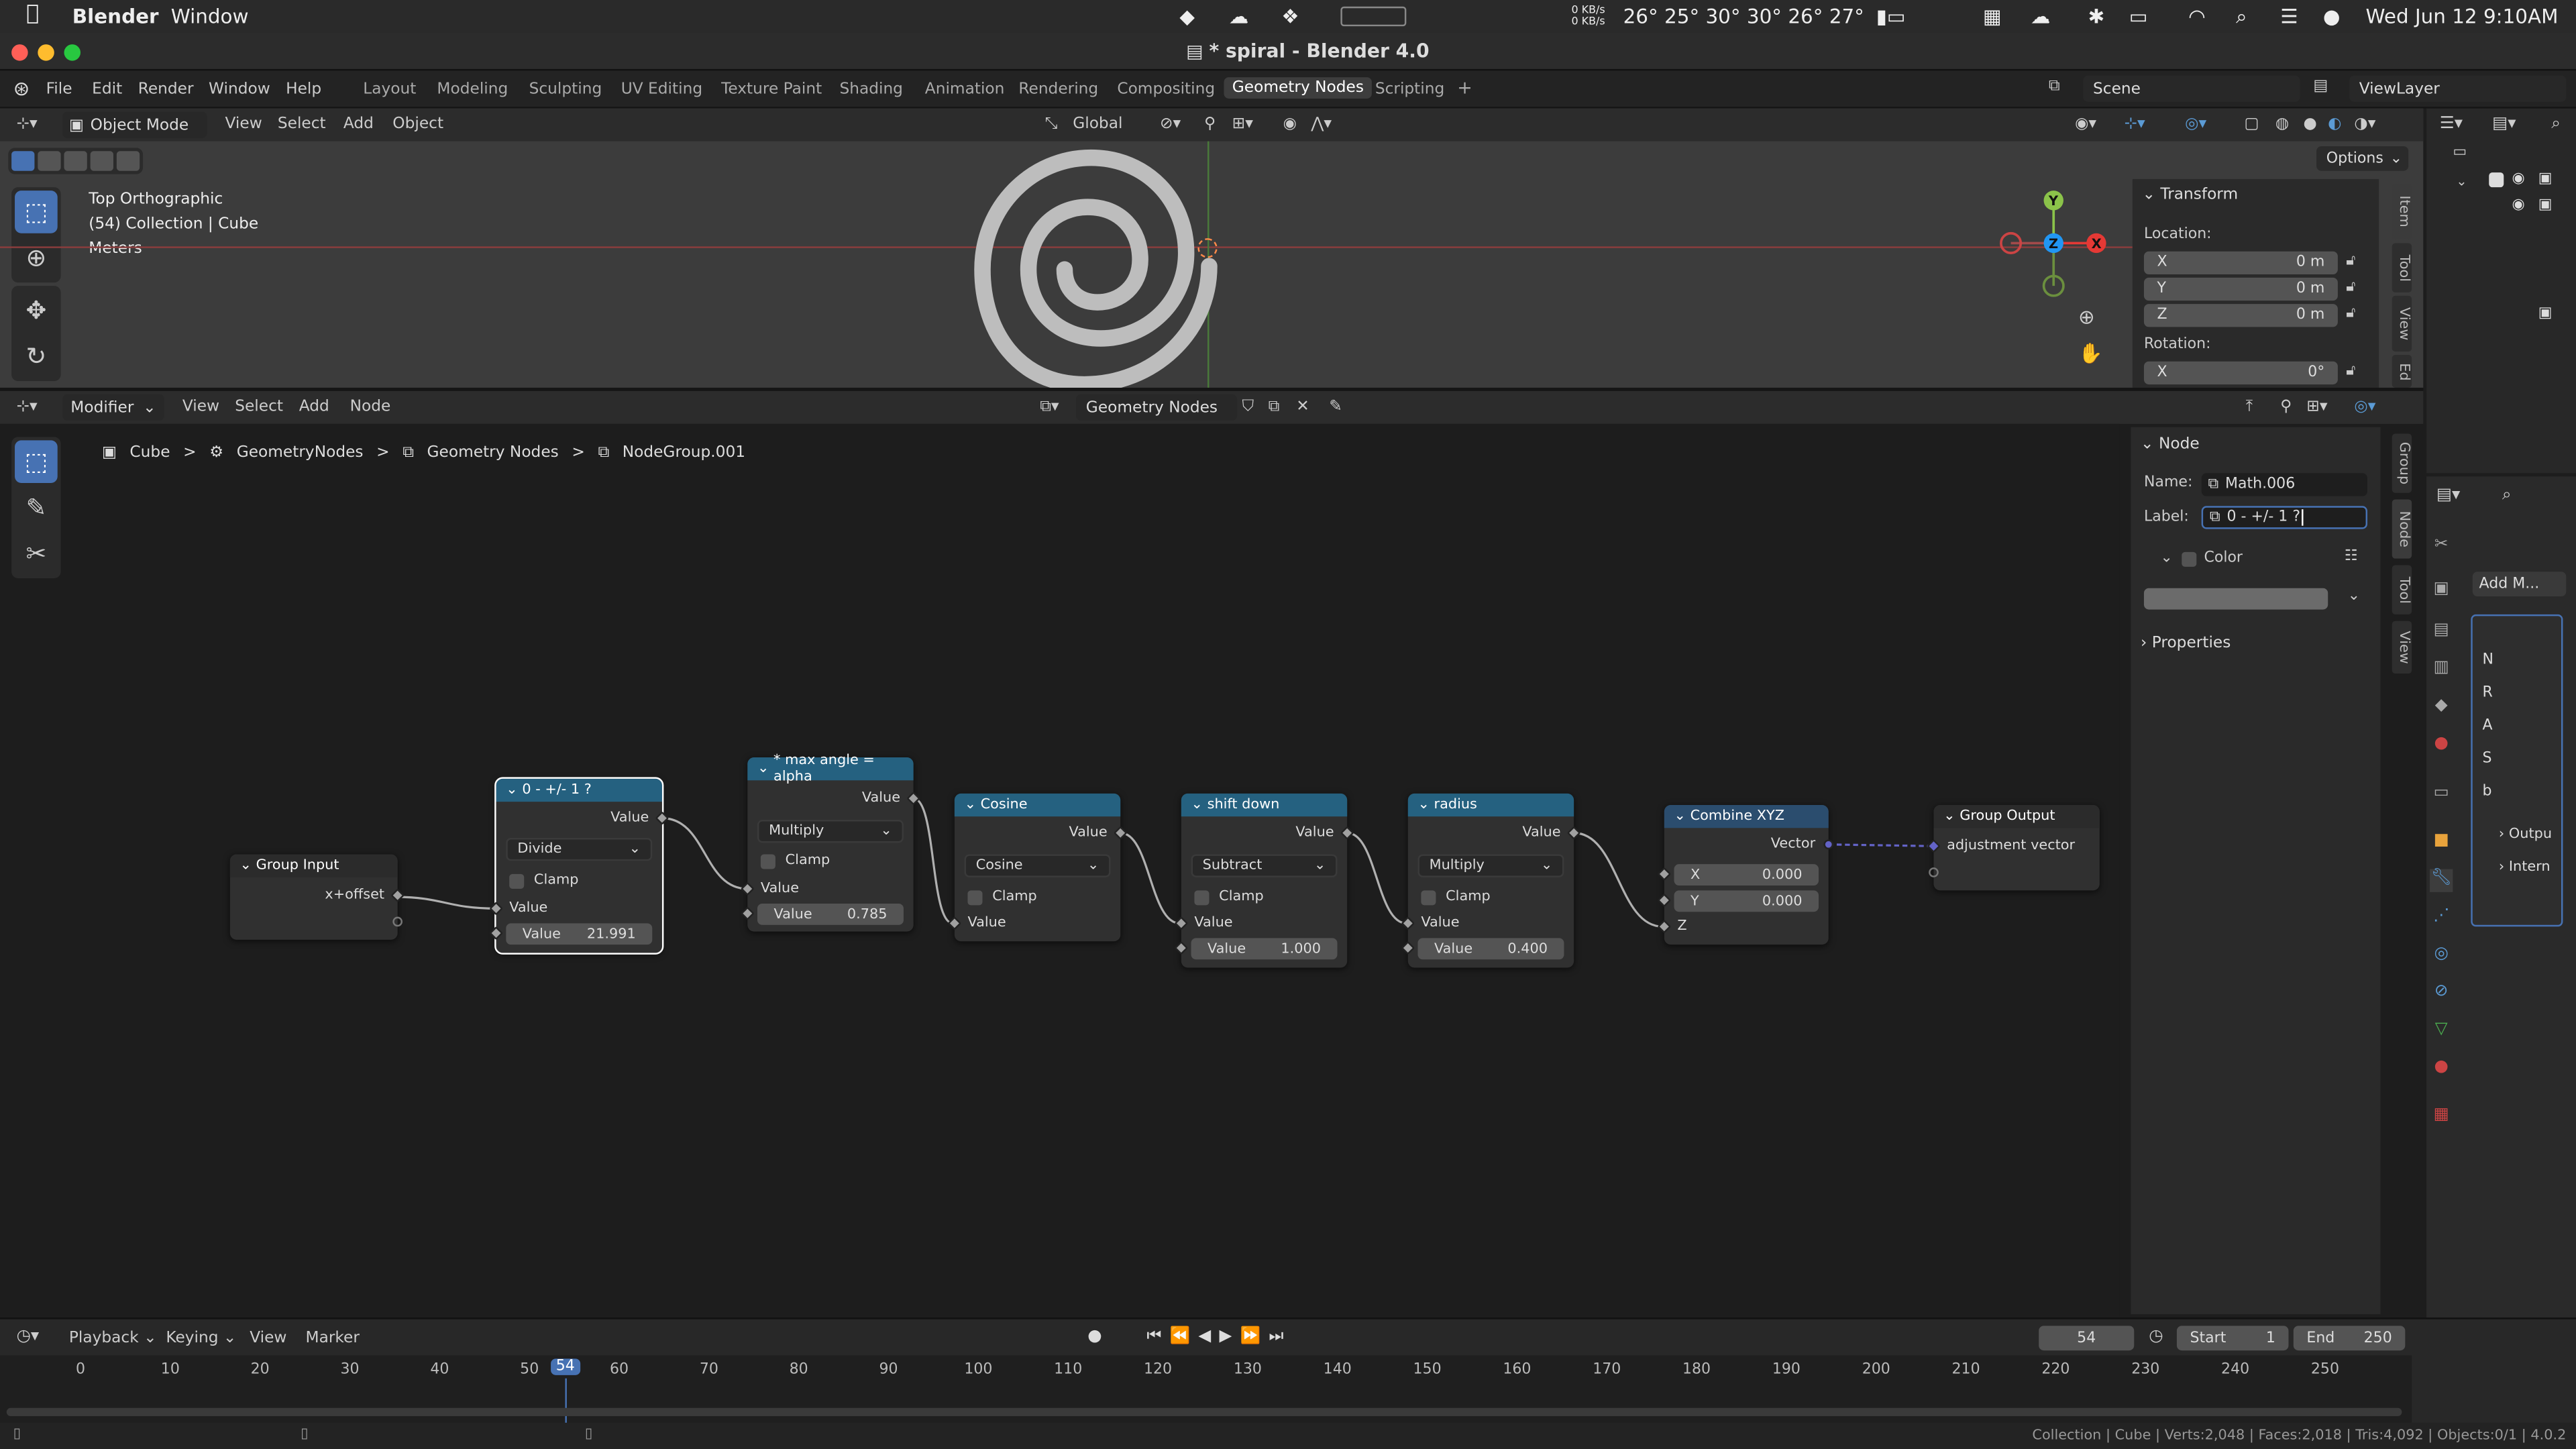 Image resolution: width=2576 pixels, height=1449 pixels. I want to click on fake-user-icon: ⛉, so click(1247, 407).